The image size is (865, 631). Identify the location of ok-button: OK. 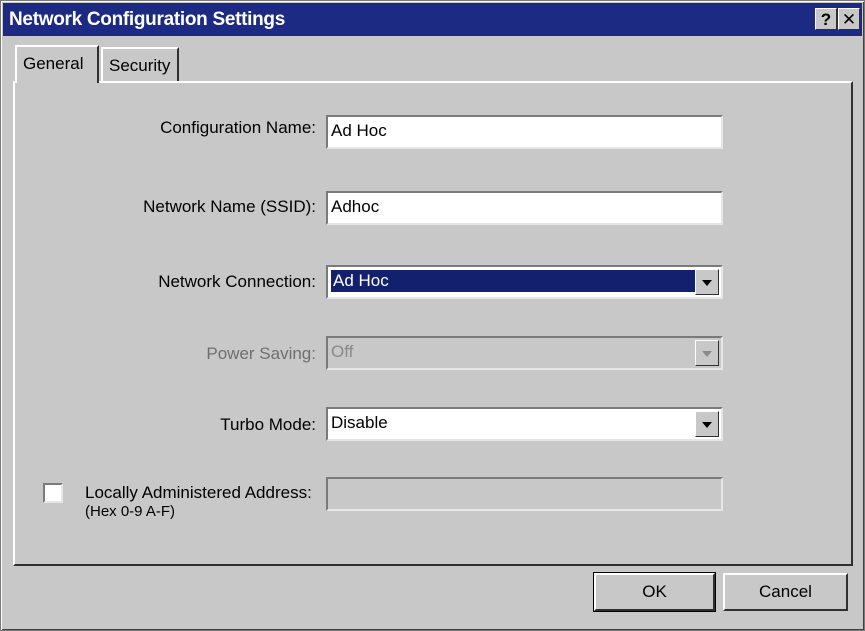
(654, 592).